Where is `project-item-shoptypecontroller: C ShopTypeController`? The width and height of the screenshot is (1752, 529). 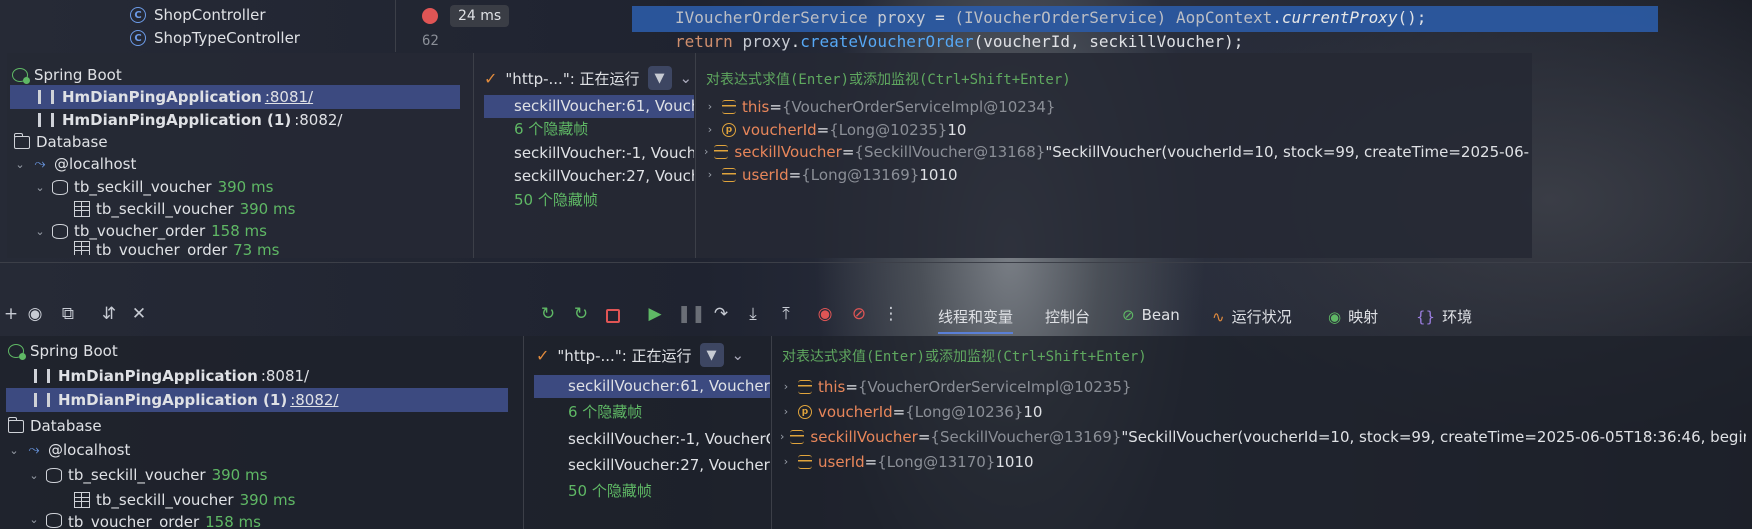
project-item-shoptypecontroller: C ShopTypeController is located at coordinates (215, 38).